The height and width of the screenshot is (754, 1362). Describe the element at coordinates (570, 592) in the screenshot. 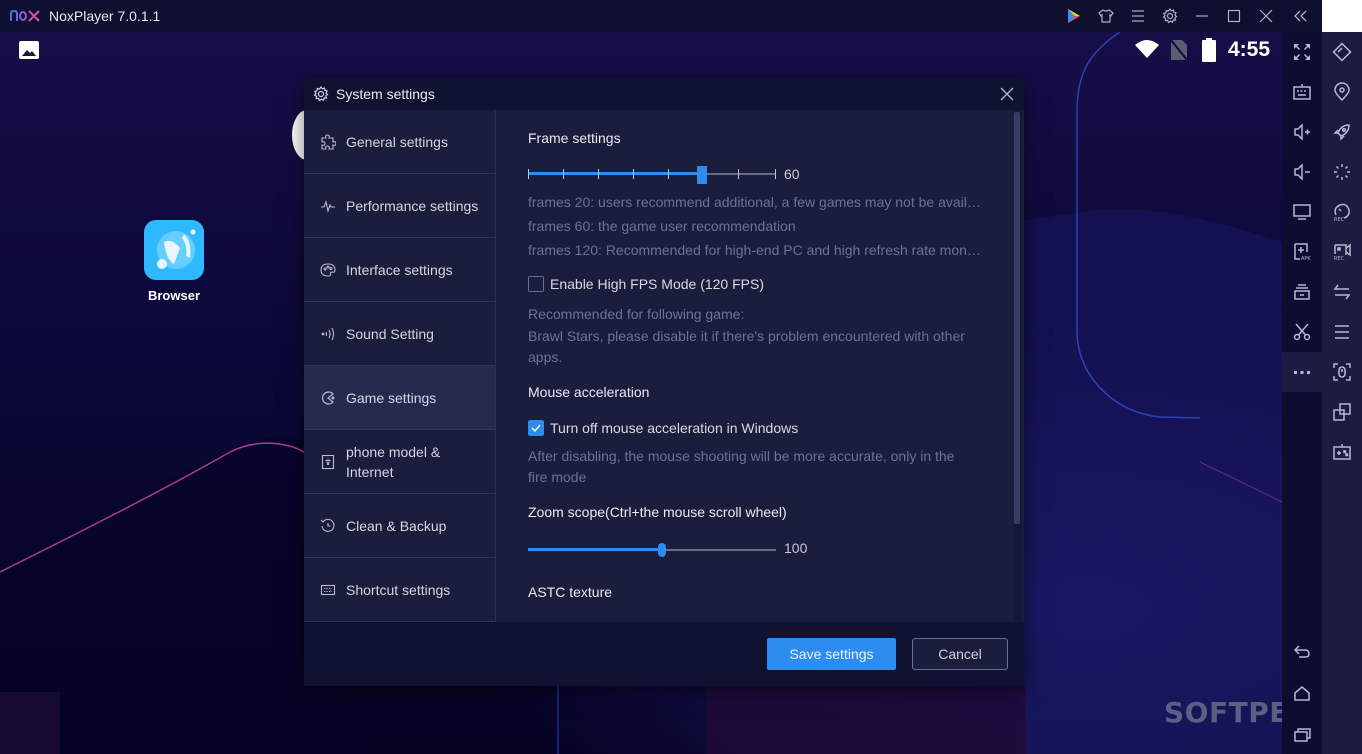

I see `astc-texture-title: ASTC texture` at that location.